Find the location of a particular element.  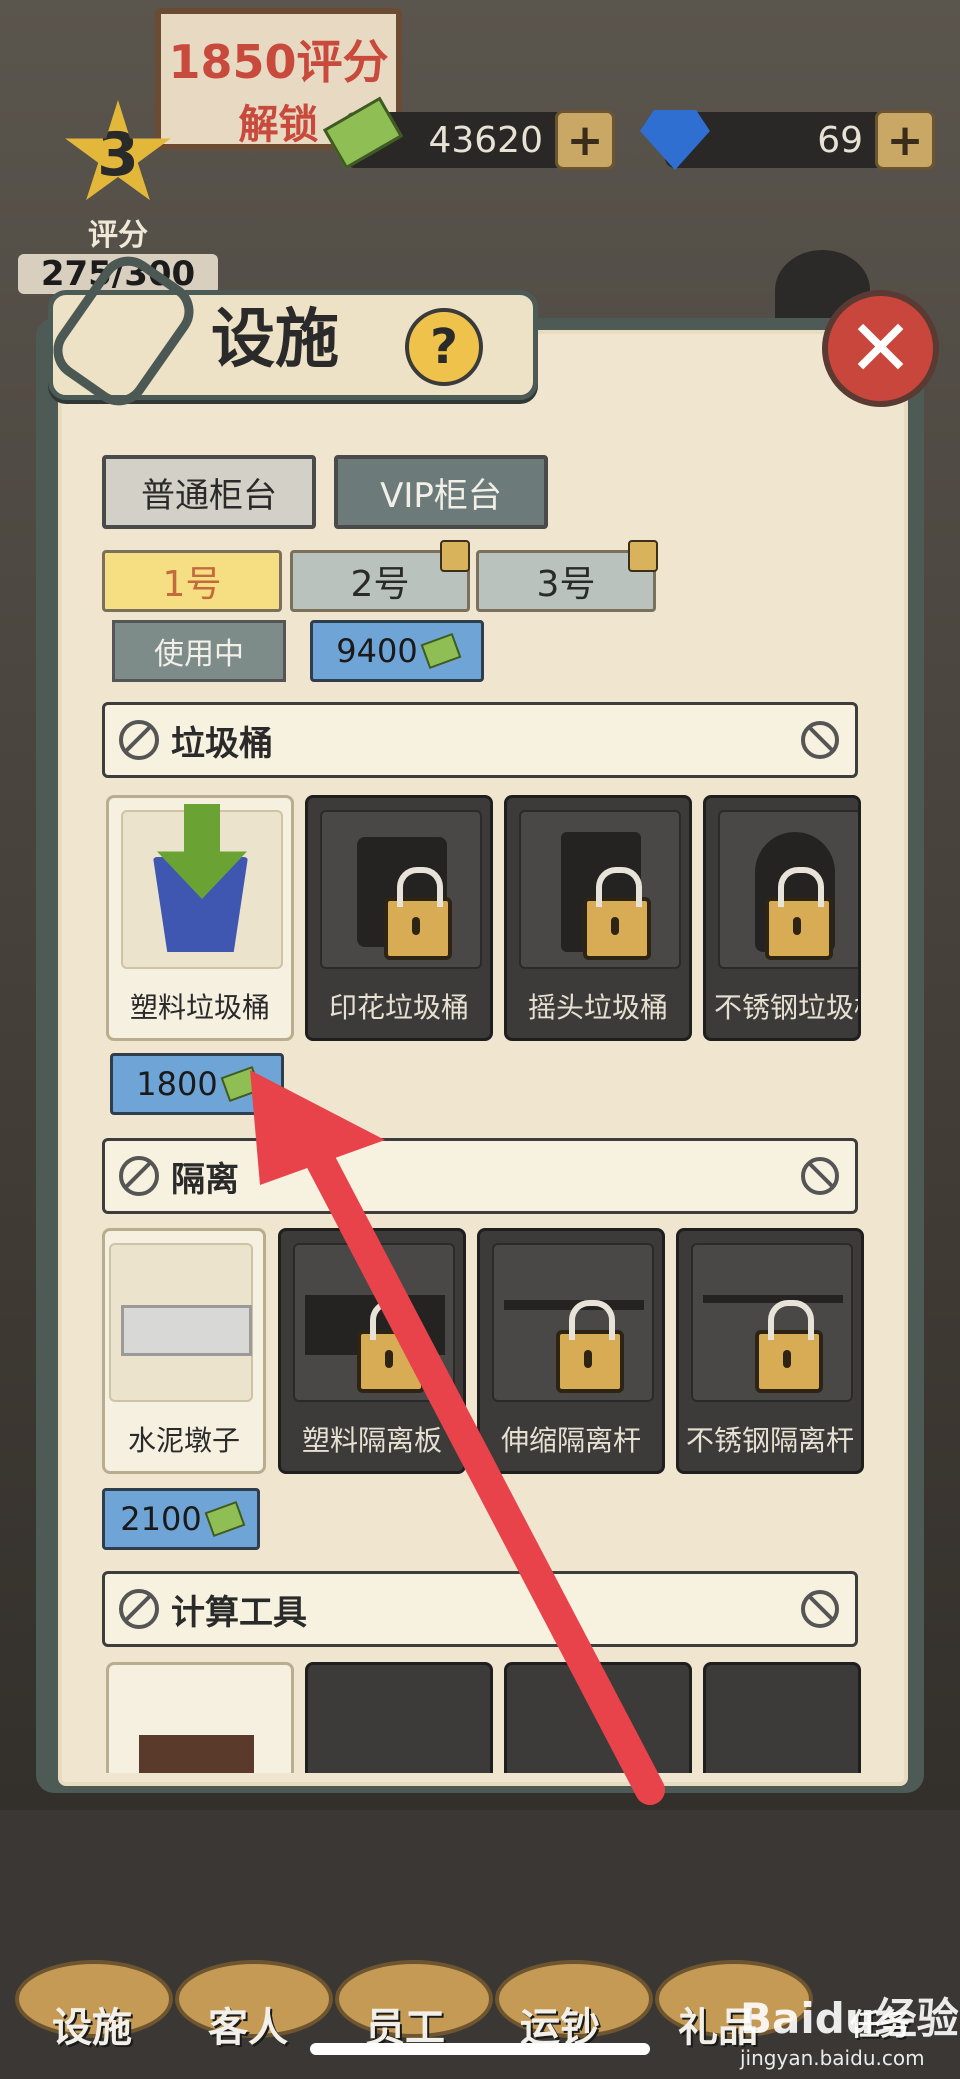

watermark: Baidu经验 jingyan.baidu.com is located at coordinates (849, 2027).